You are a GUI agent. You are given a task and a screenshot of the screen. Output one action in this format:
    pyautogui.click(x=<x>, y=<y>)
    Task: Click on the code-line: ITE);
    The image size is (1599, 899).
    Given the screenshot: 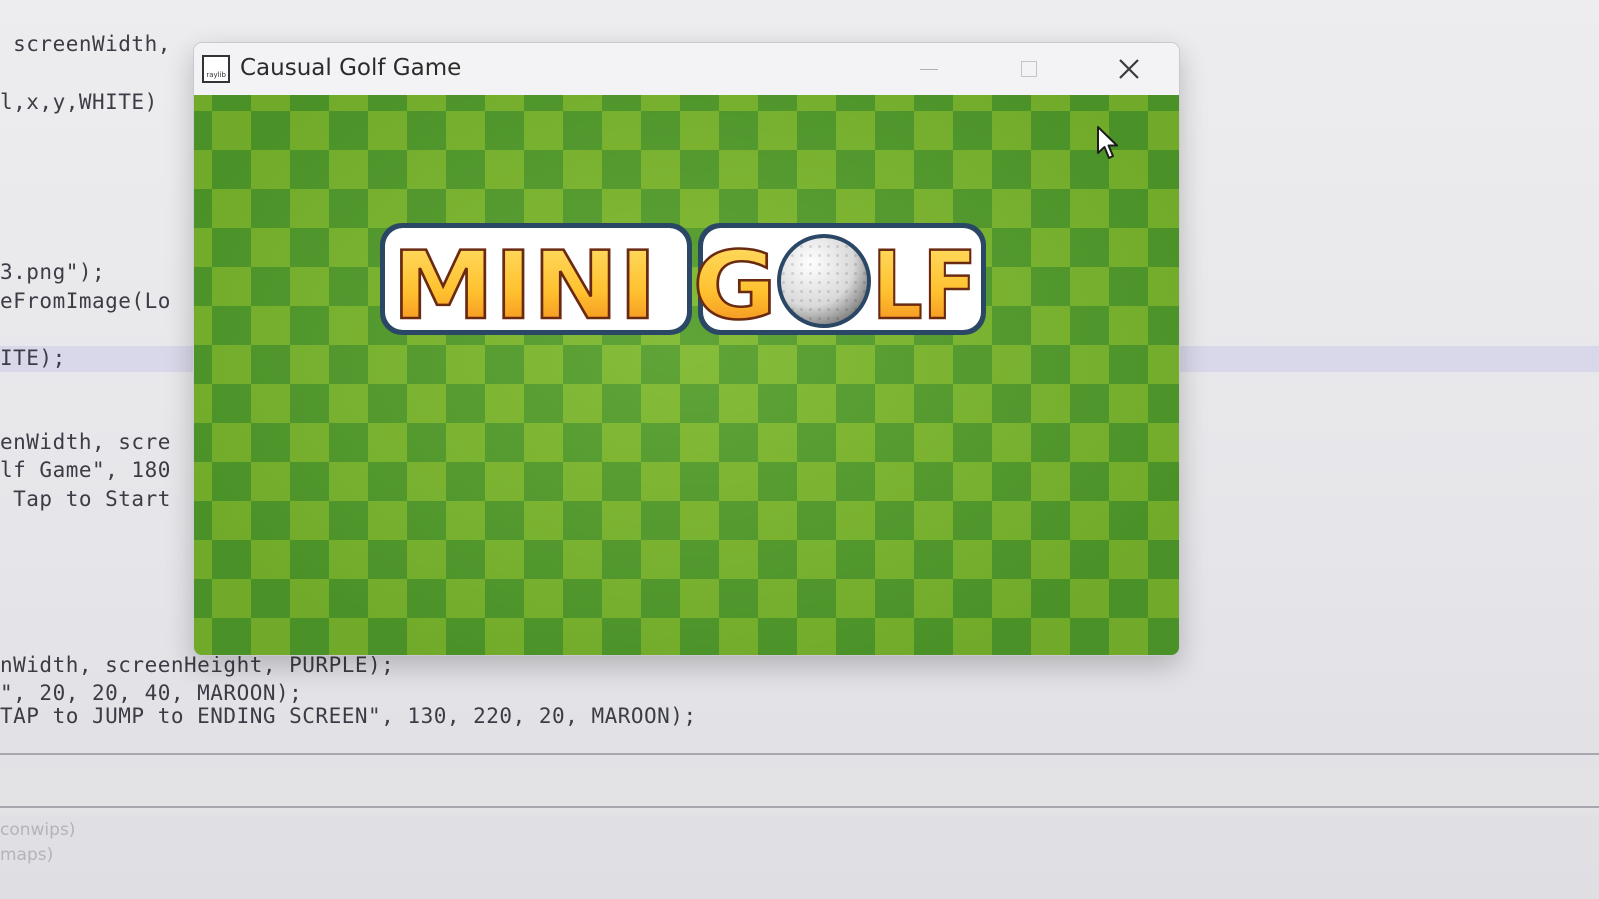 What is the action you would take?
    pyautogui.click(x=33, y=358)
    